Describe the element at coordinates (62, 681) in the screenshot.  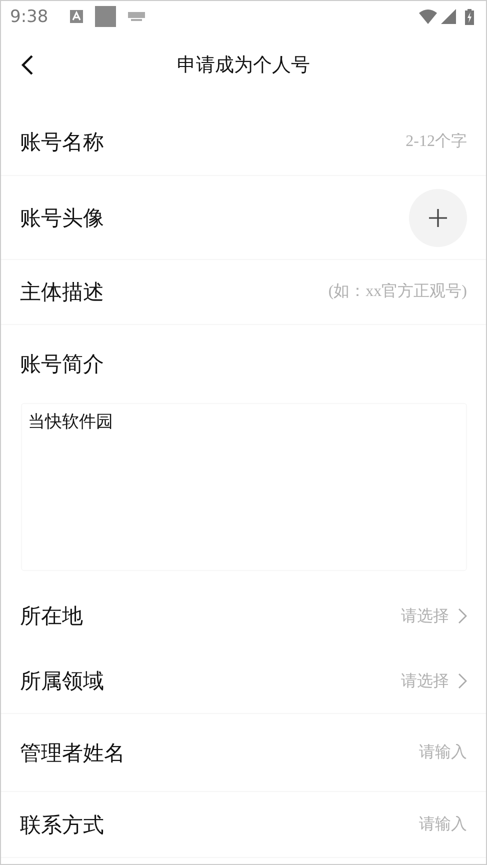
I see `field-label: 所属领域` at that location.